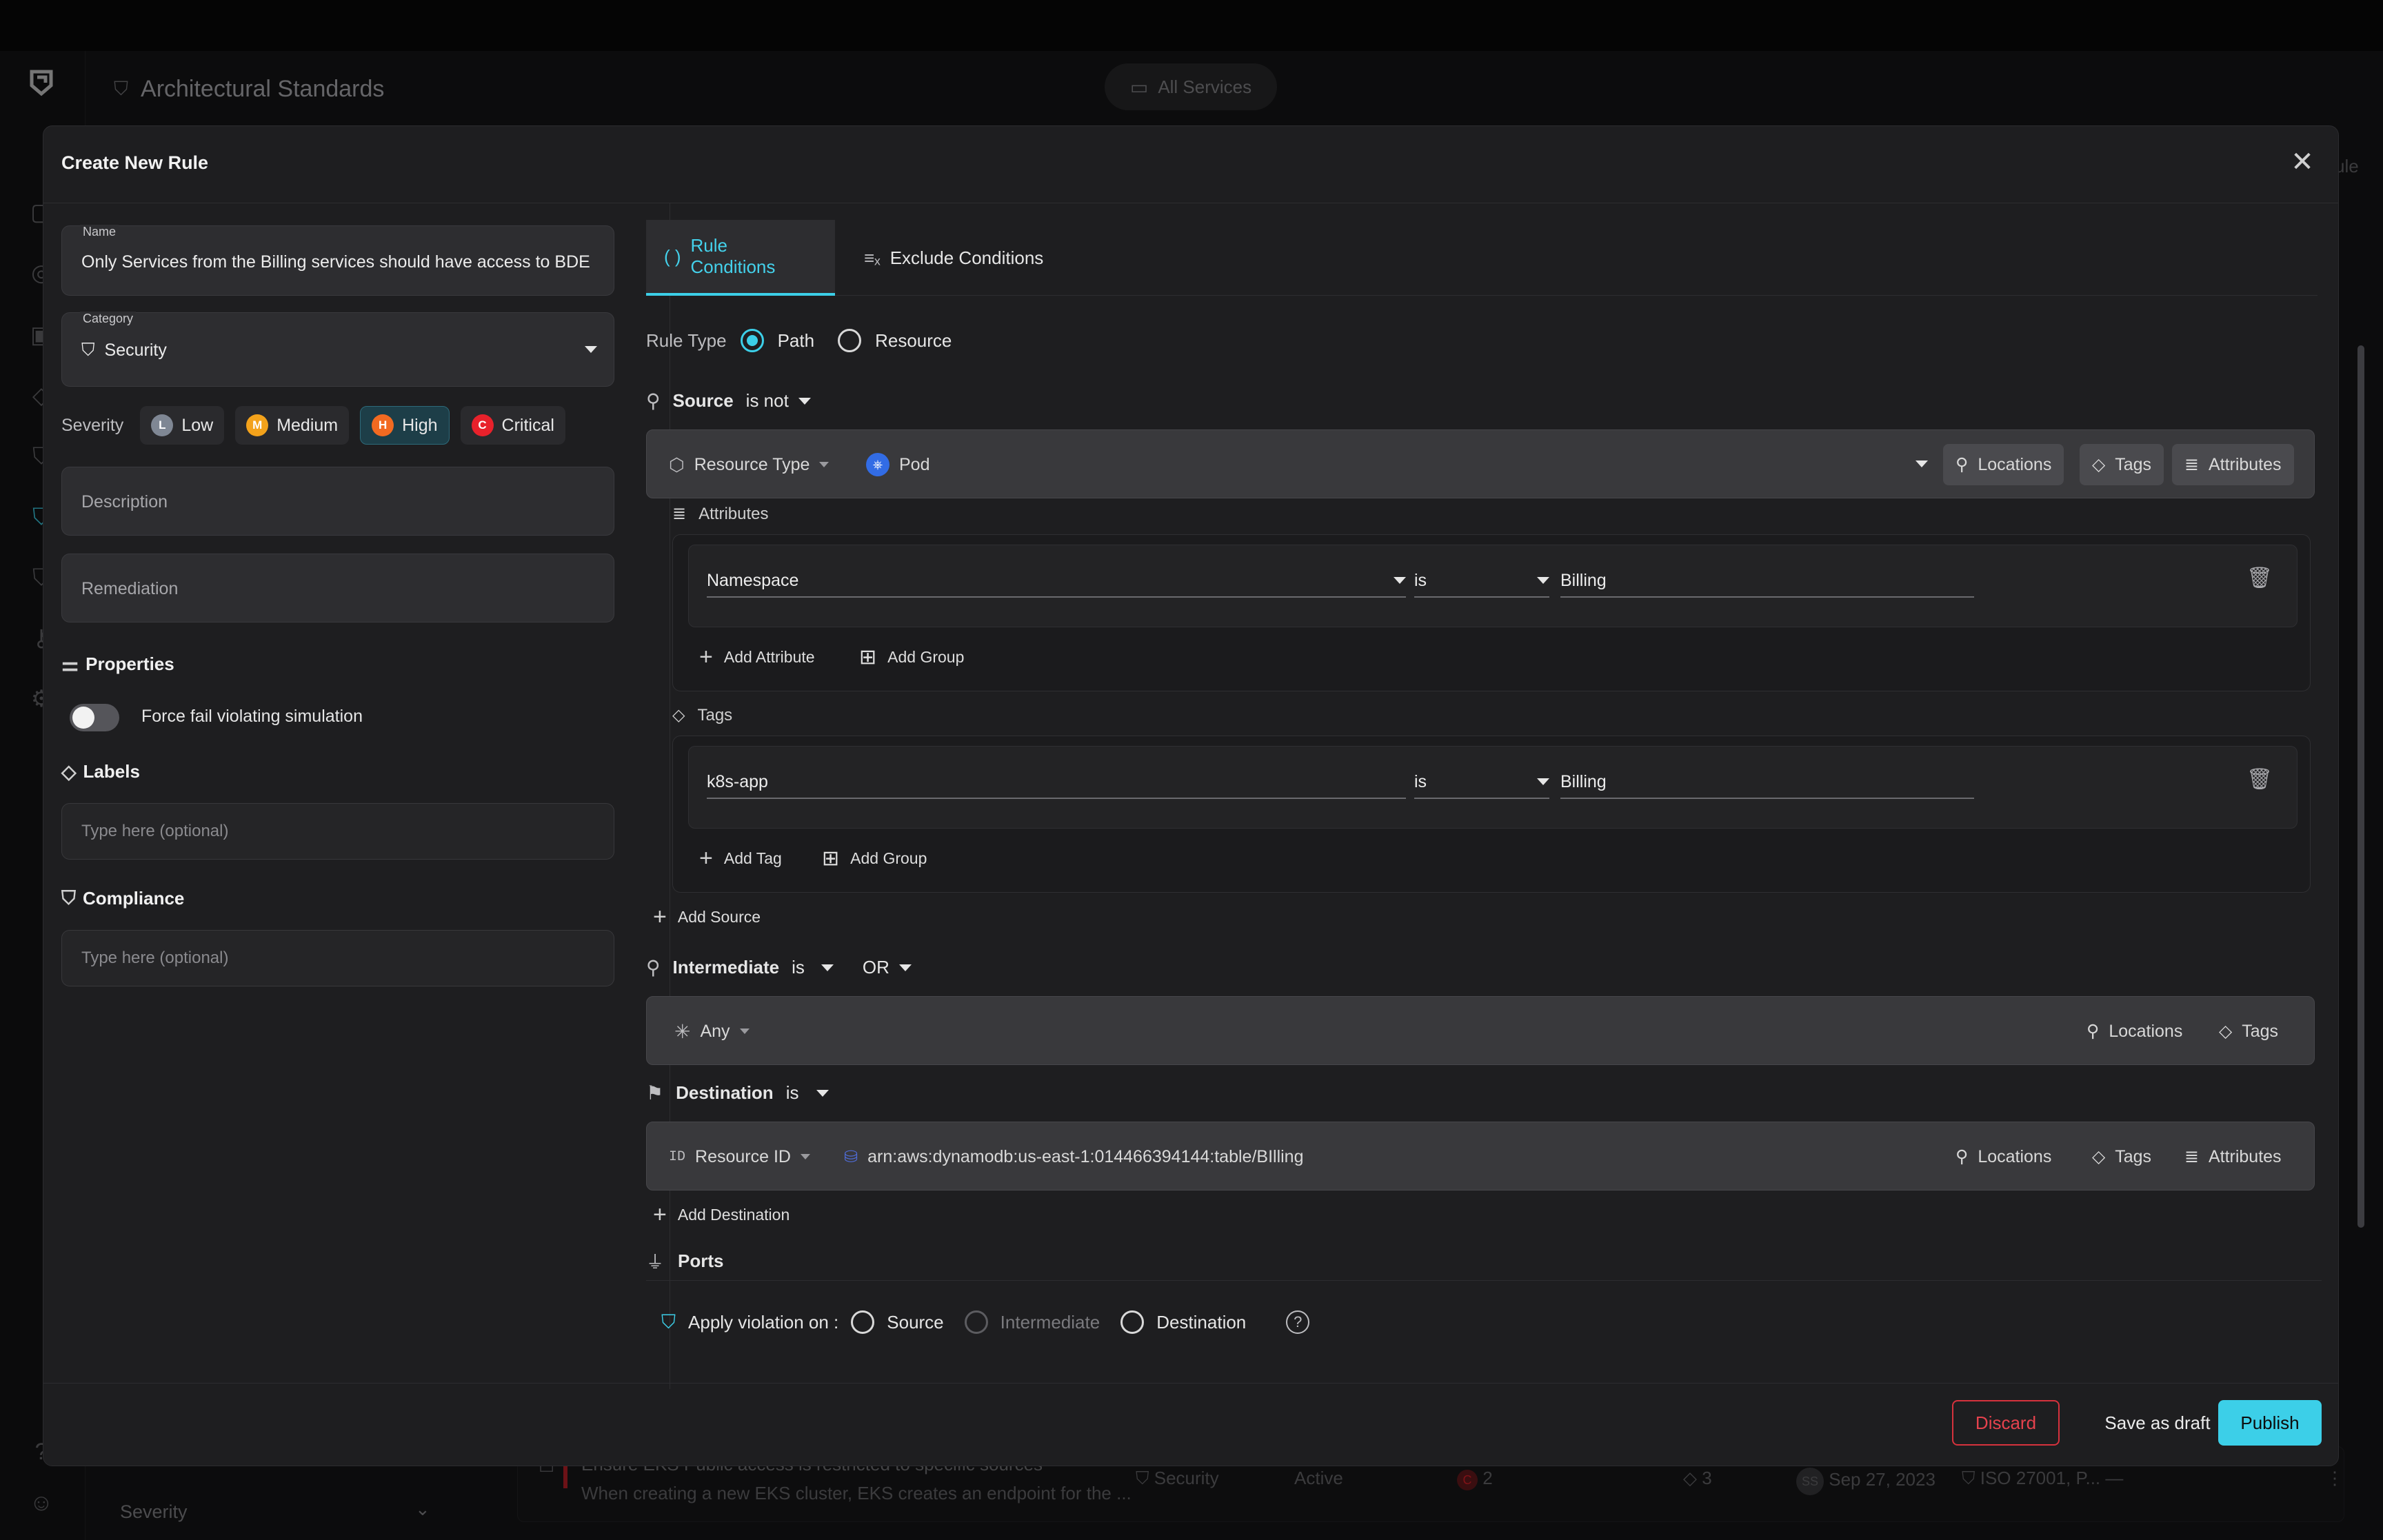  What do you see at coordinates (2122, 1156) in the screenshot?
I see `destination-tags-button: ◇ Tags` at bounding box center [2122, 1156].